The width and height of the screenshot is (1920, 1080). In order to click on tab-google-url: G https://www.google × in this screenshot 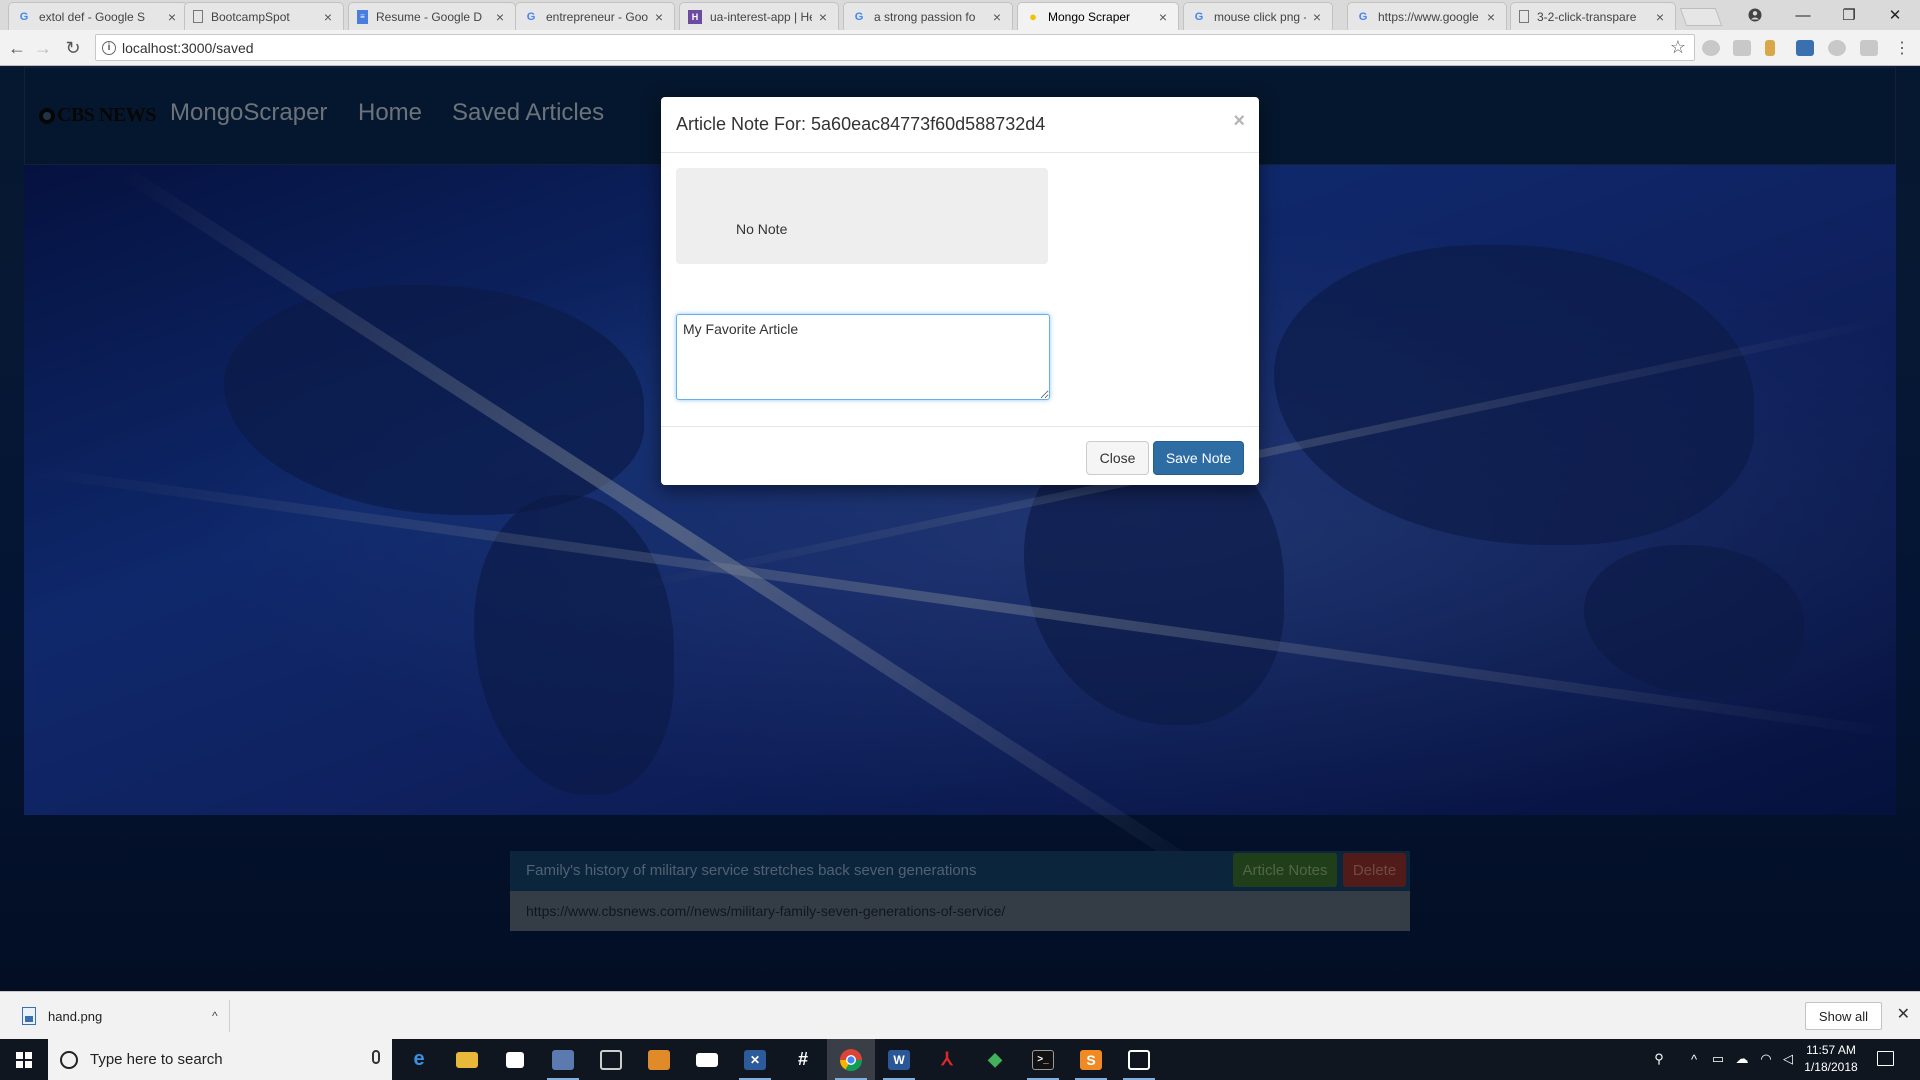, I will do `click(1427, 16)`.